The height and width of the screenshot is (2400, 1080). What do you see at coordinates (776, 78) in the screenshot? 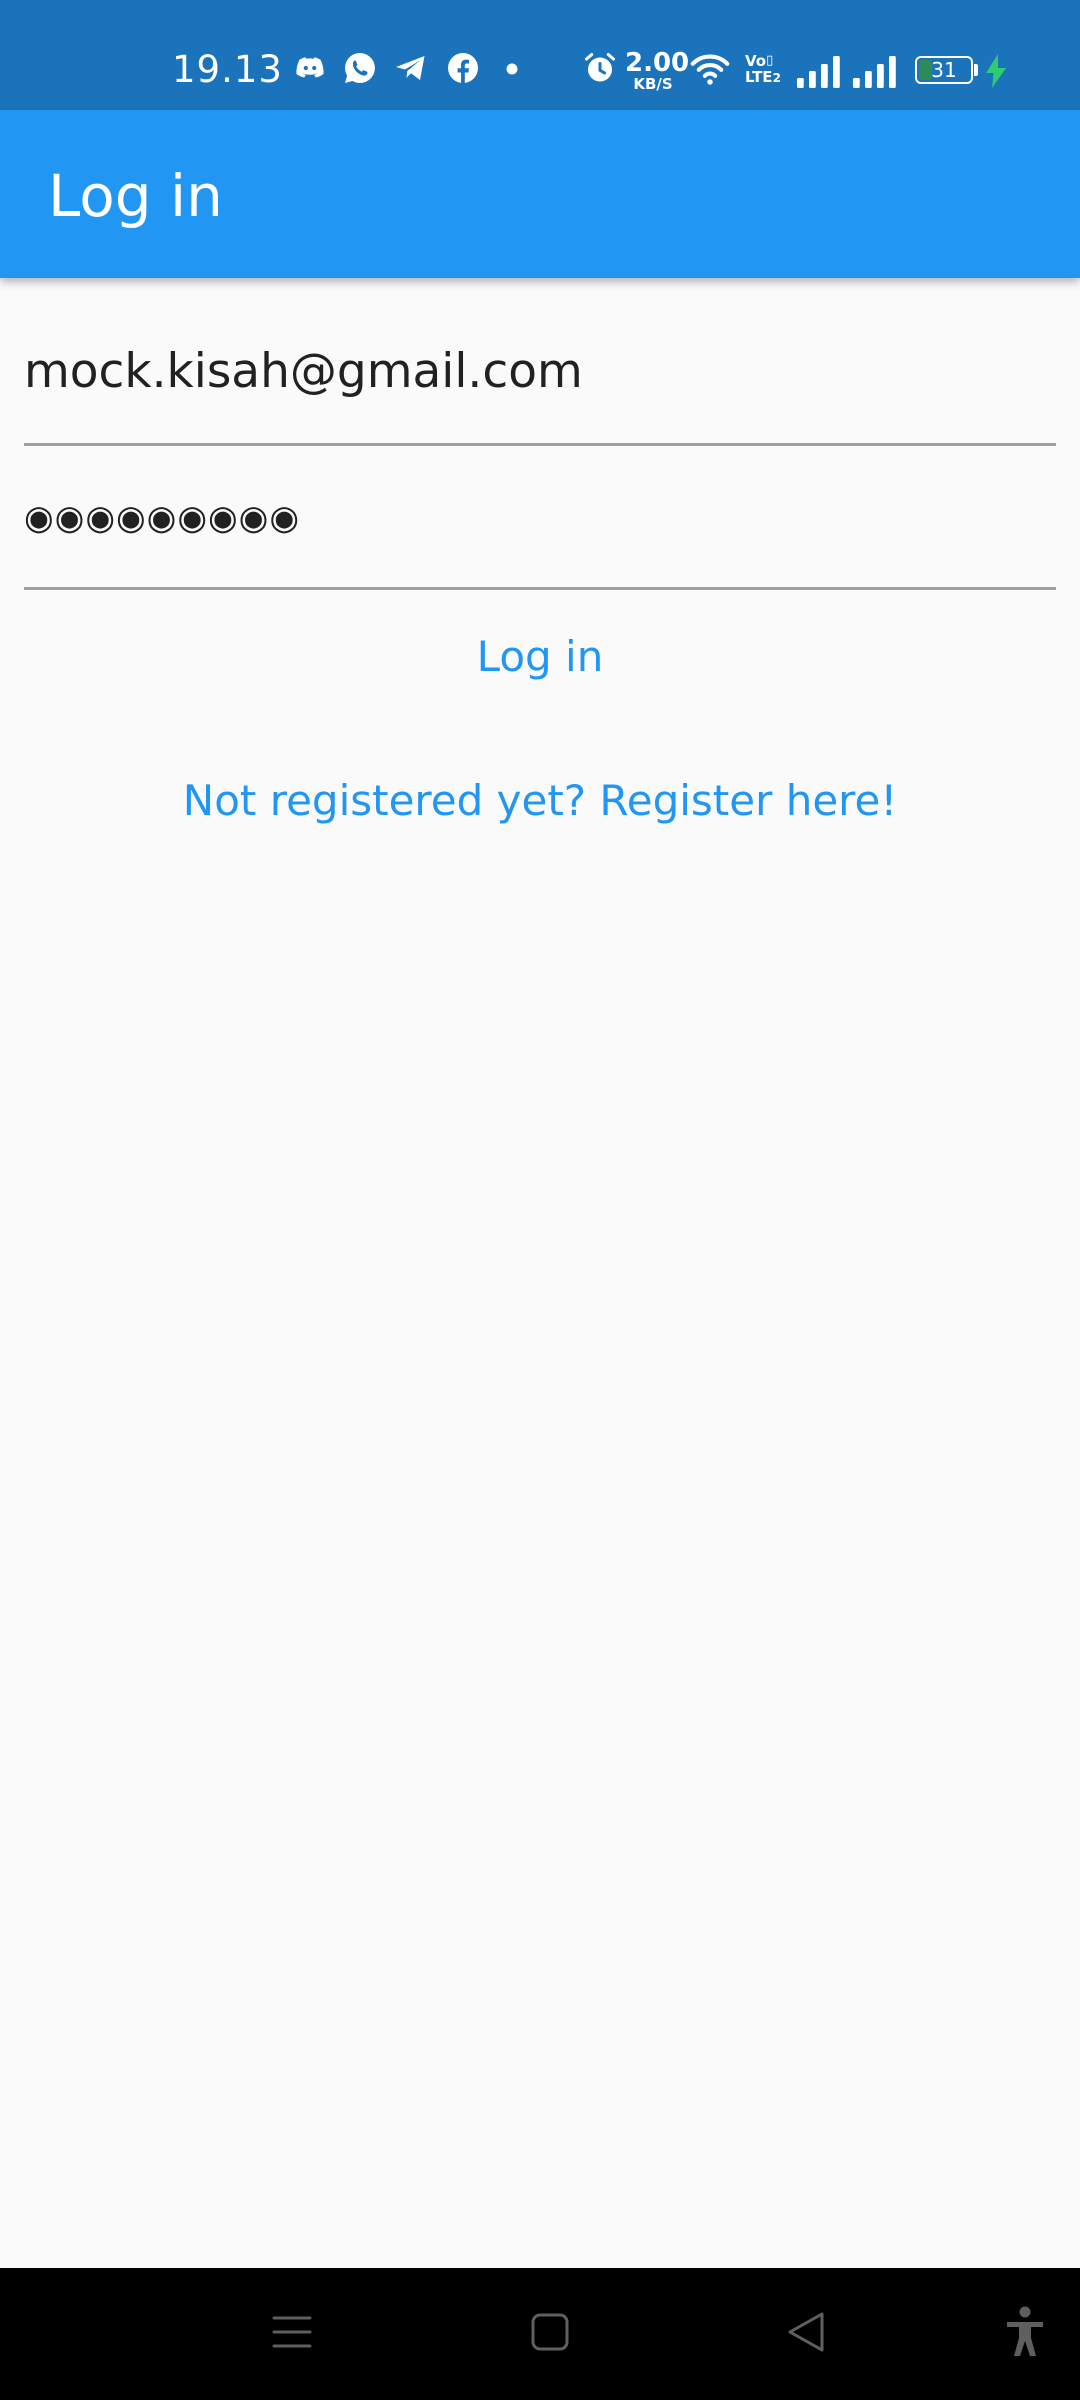
I see `sim-index-label: 2` at bounding box center [776, 78].